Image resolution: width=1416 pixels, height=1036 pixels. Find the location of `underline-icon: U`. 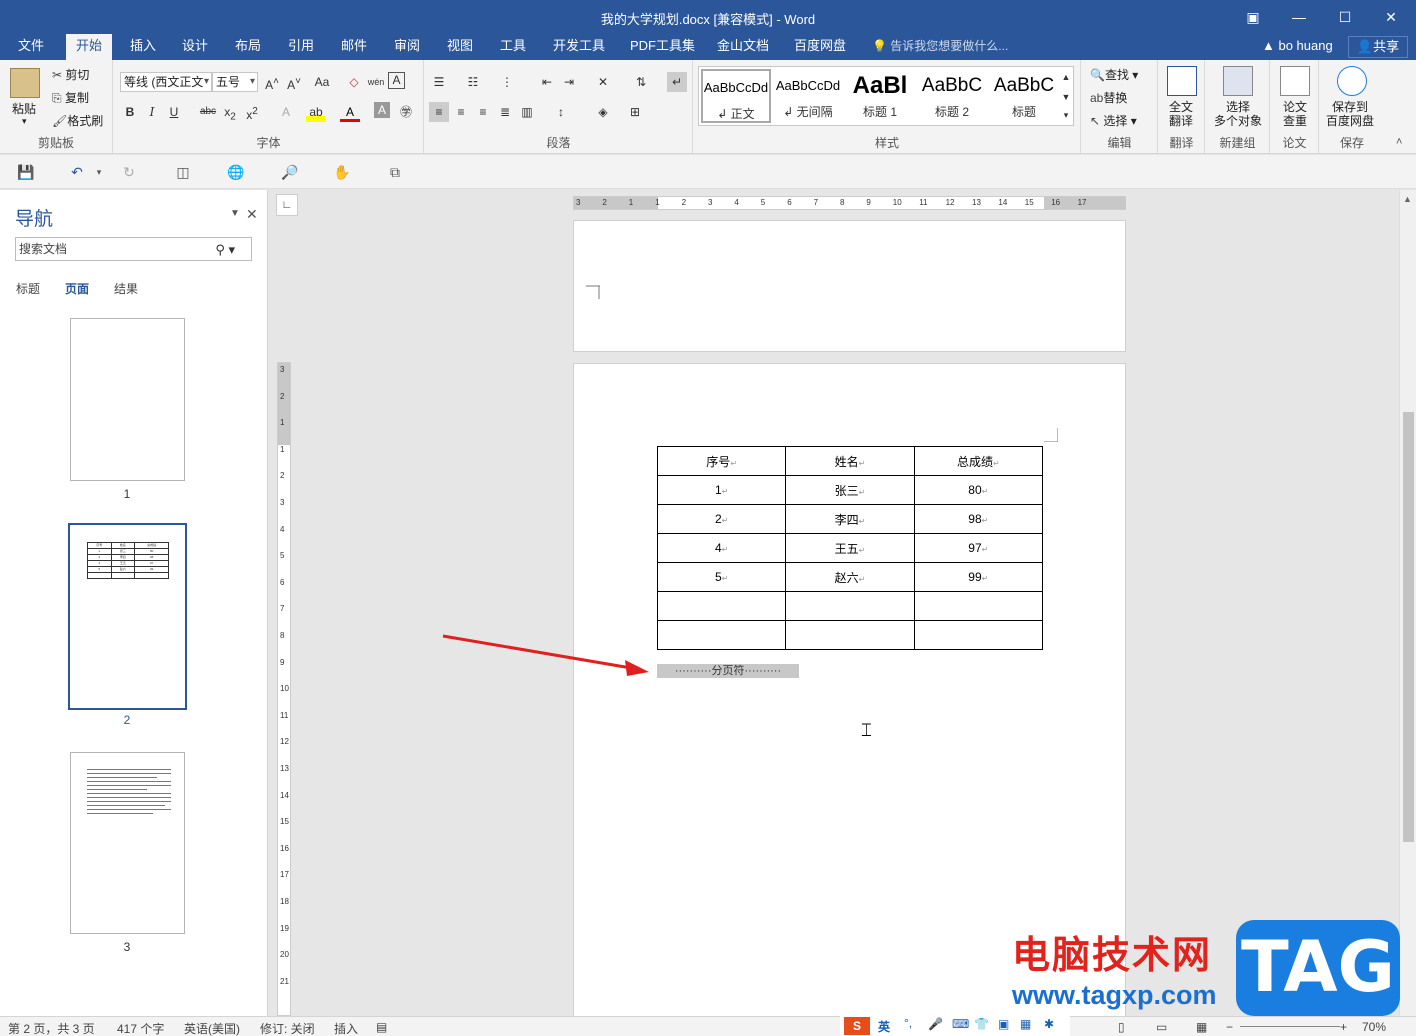

underline-icon: U is located at coordinates (174, 112).